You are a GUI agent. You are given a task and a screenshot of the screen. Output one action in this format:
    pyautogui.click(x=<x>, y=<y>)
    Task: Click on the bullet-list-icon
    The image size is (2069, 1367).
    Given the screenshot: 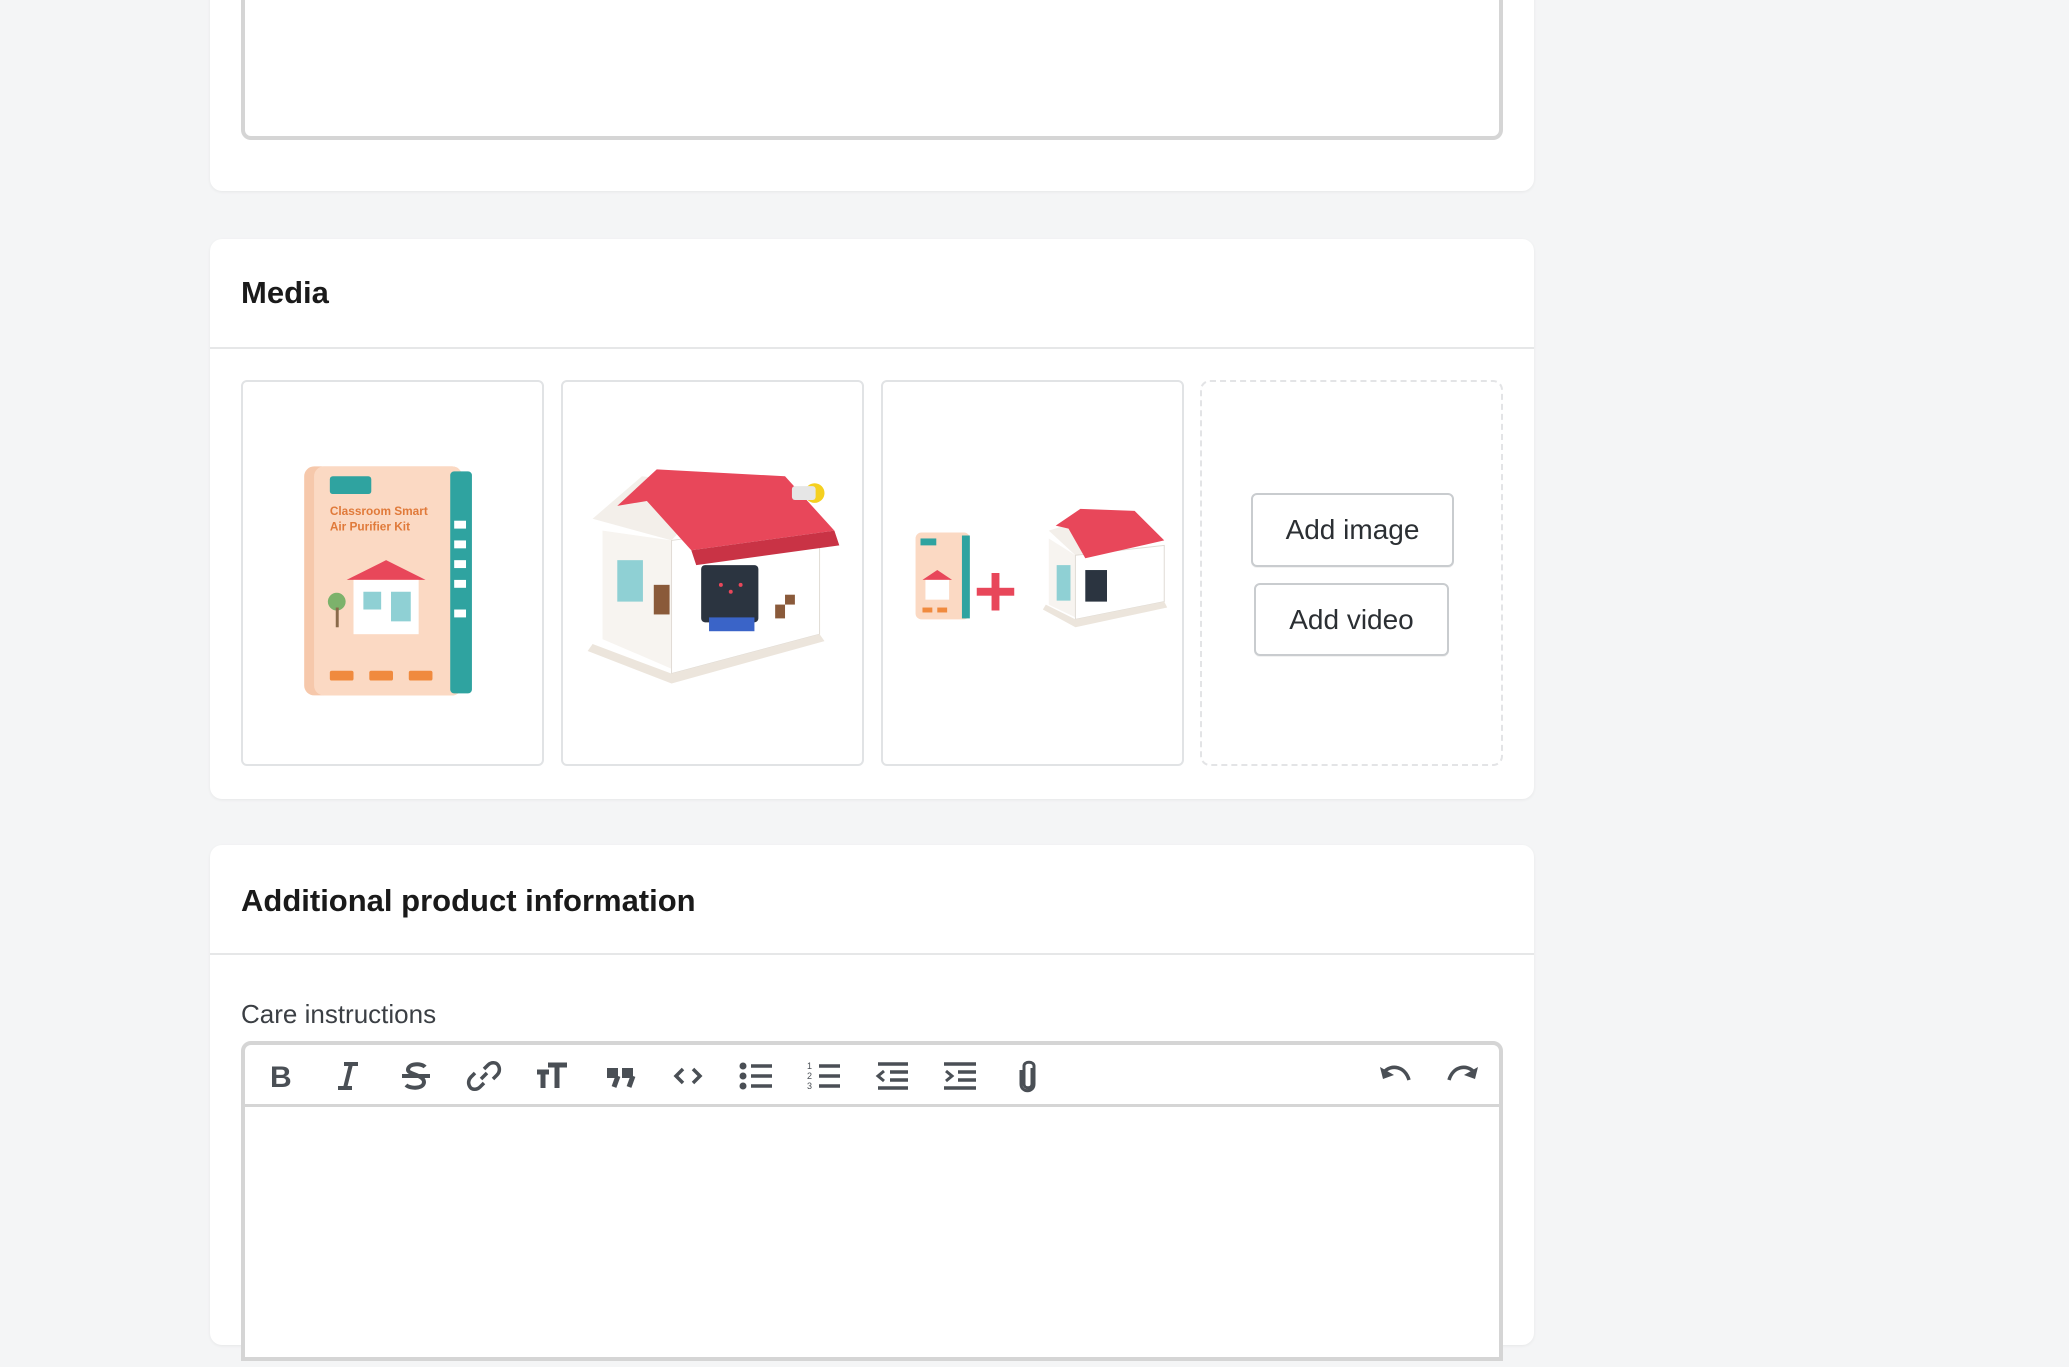 What is the action you would take?
    pyautogui.click(x=756, y=1076)
    